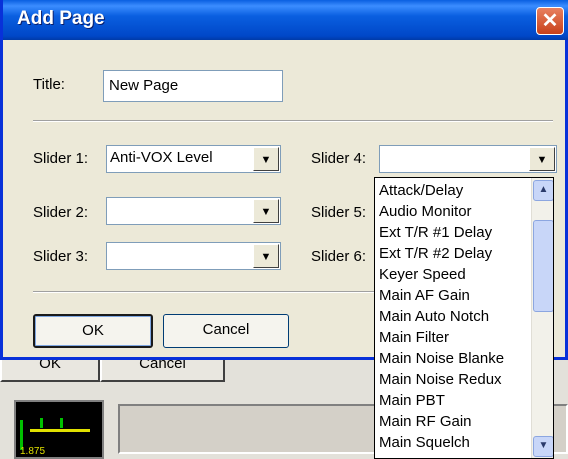  I want to click on list-item: Ext T/R #1 Delay, so click(435, 232).